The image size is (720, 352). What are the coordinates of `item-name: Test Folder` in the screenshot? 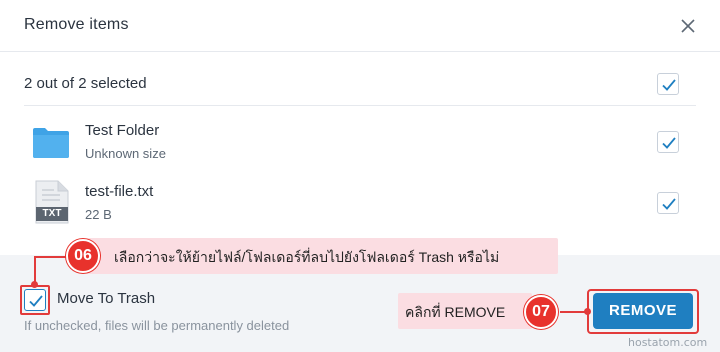 It's located at (122, 130).